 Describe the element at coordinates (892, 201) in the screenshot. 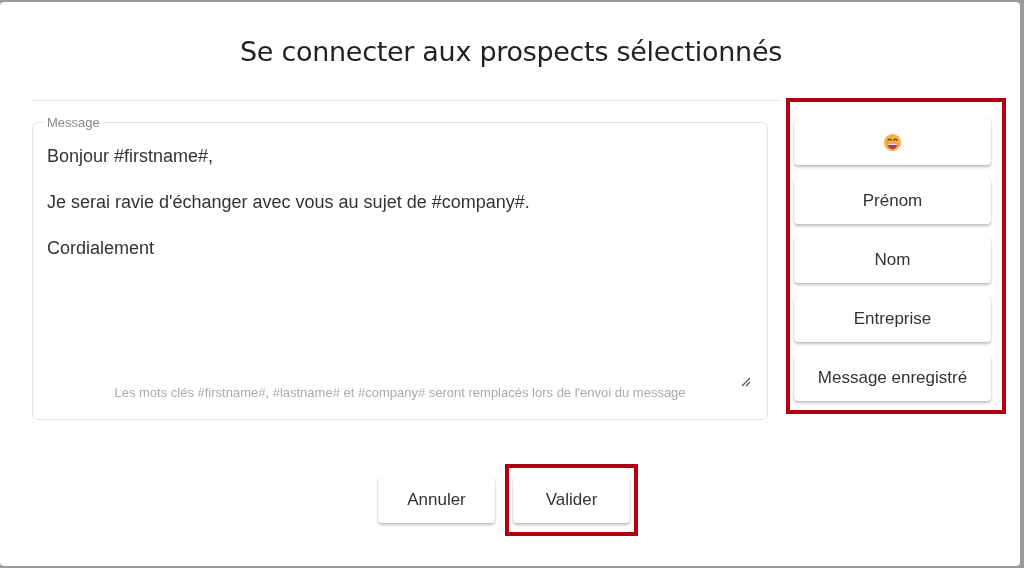

I see `insert-button: Prénom` at that location.